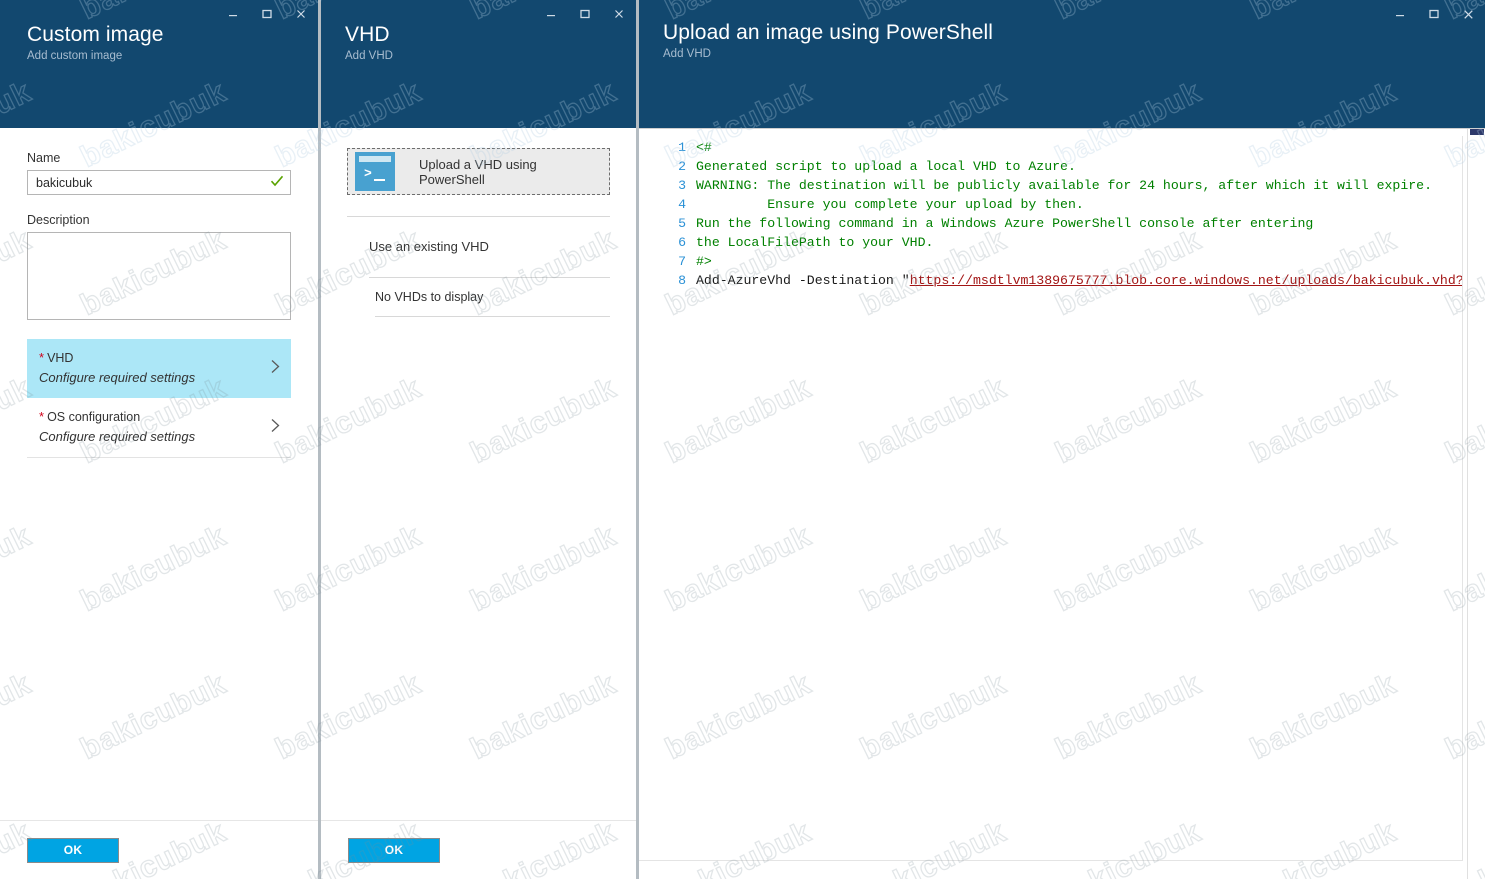  What do you see at coordinates (159, 64) in the screenshot?
I see `custom-image-header: Custom image Add custom image` at bounding box center [159, 64].